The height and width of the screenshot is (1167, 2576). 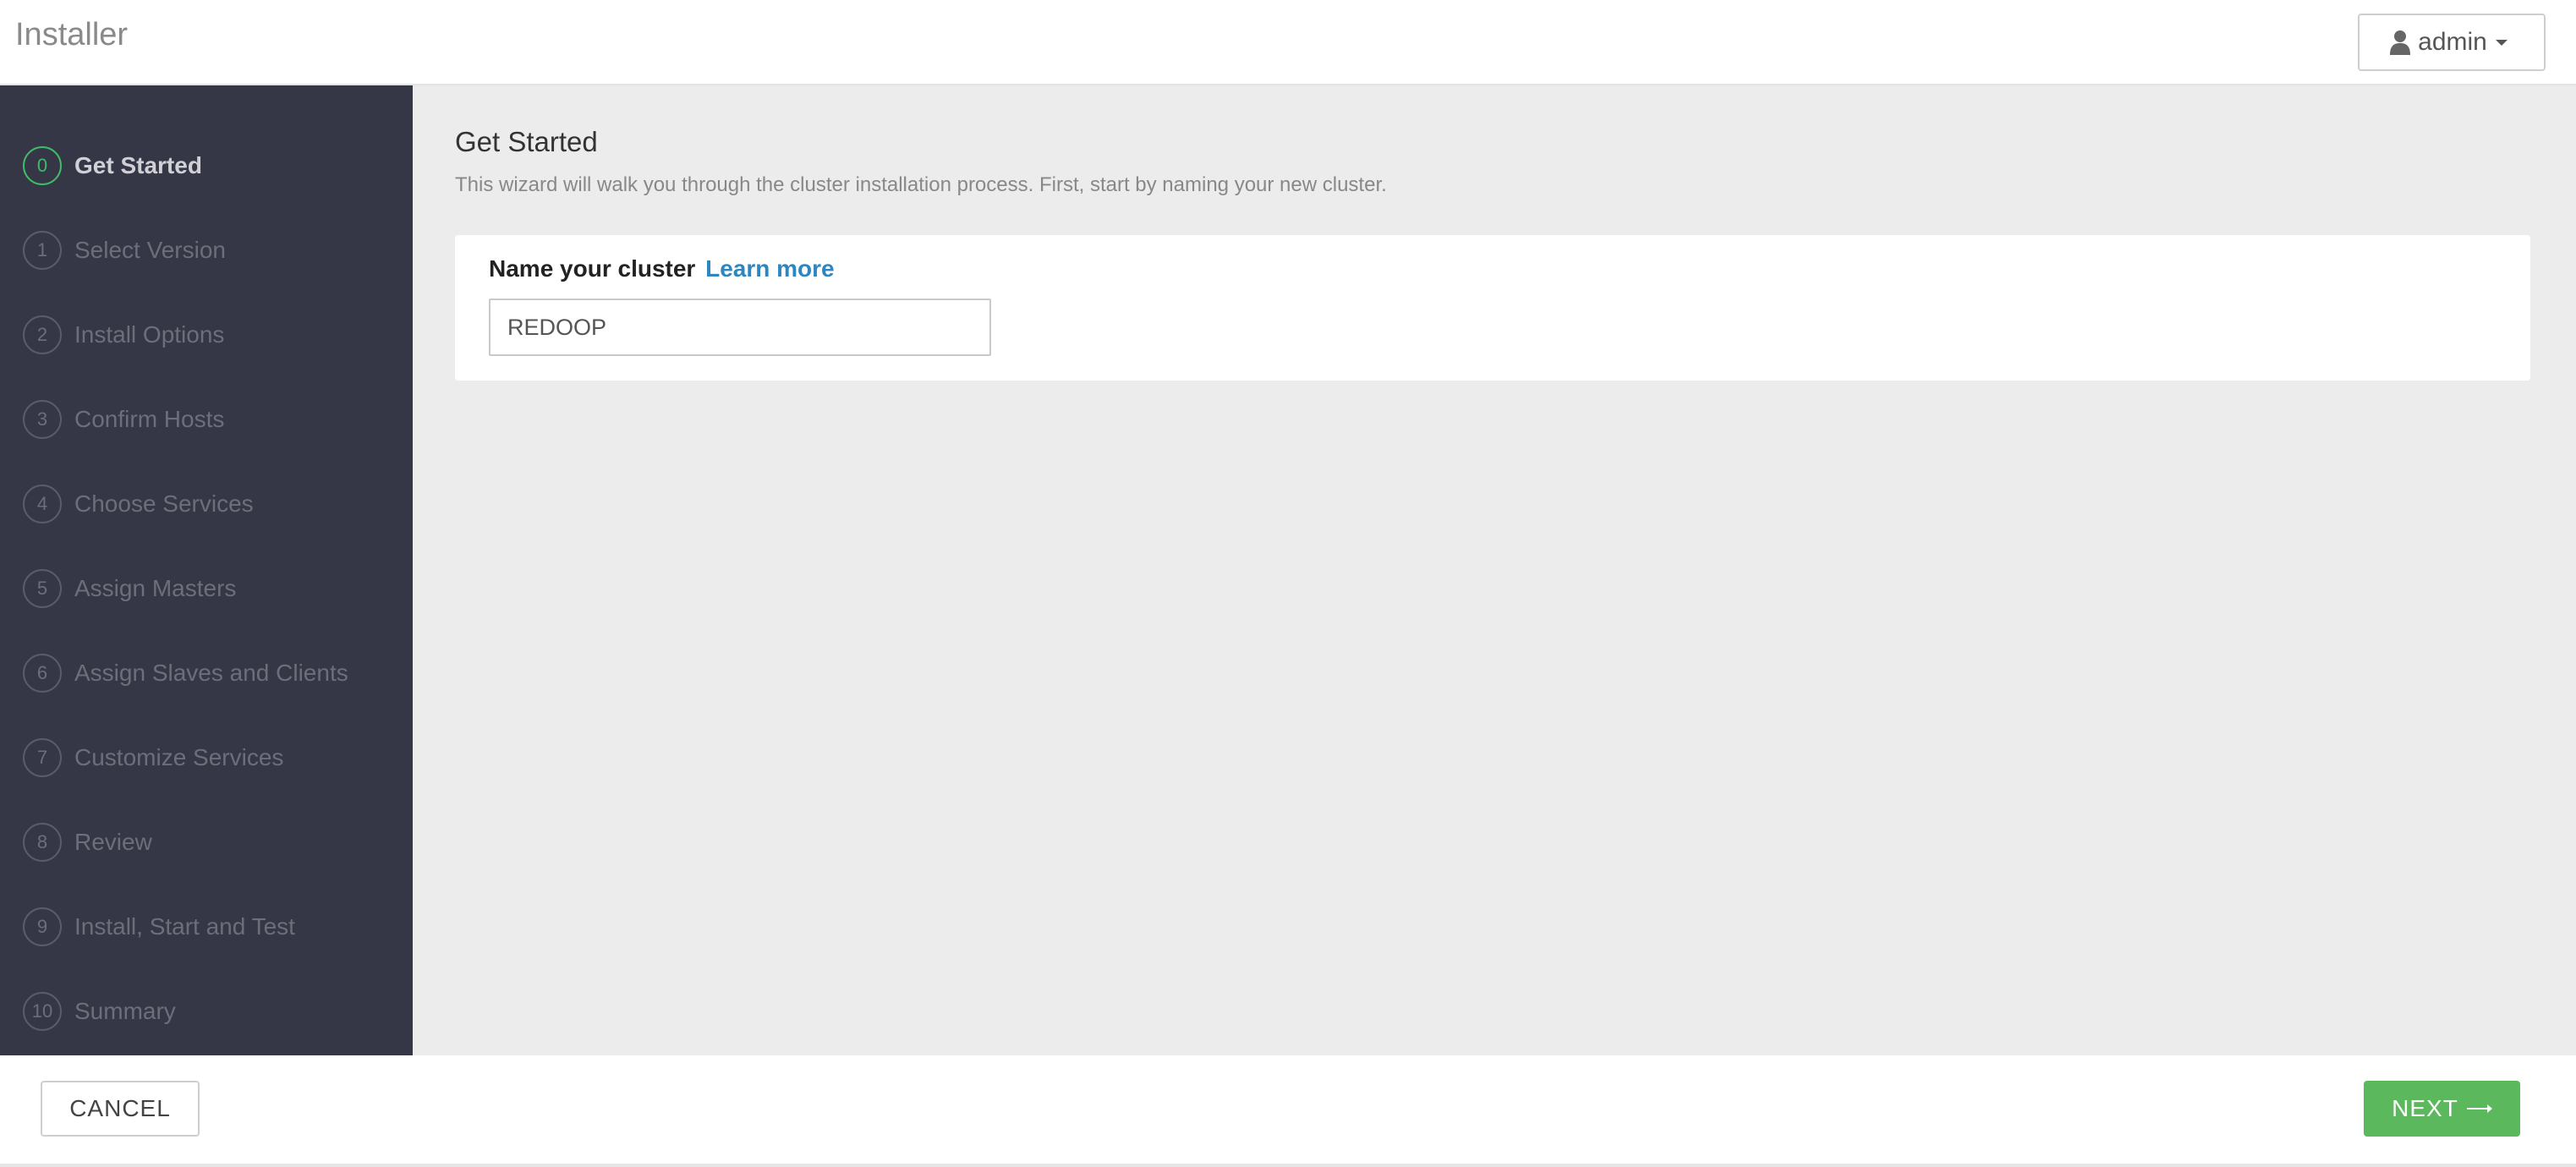 What do you see at coordinates (1492, 308) in the screenshot?
I see `cluster-name-card: Name your cluster Learn more` at bounding box center [1492, 308].